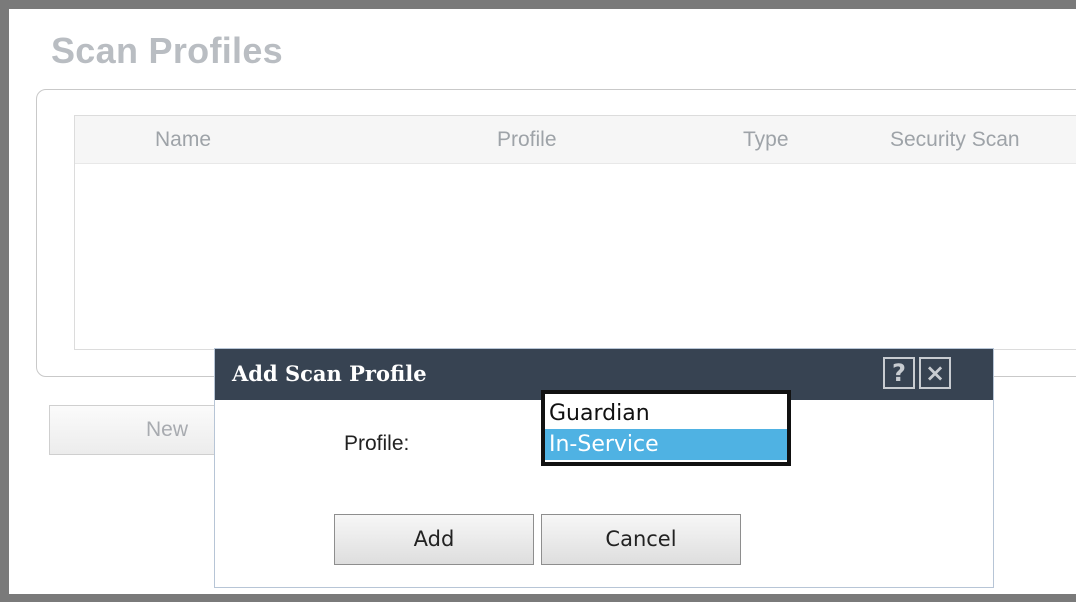  I want to click on page-title: Scan Profiles, so click(167, 50).